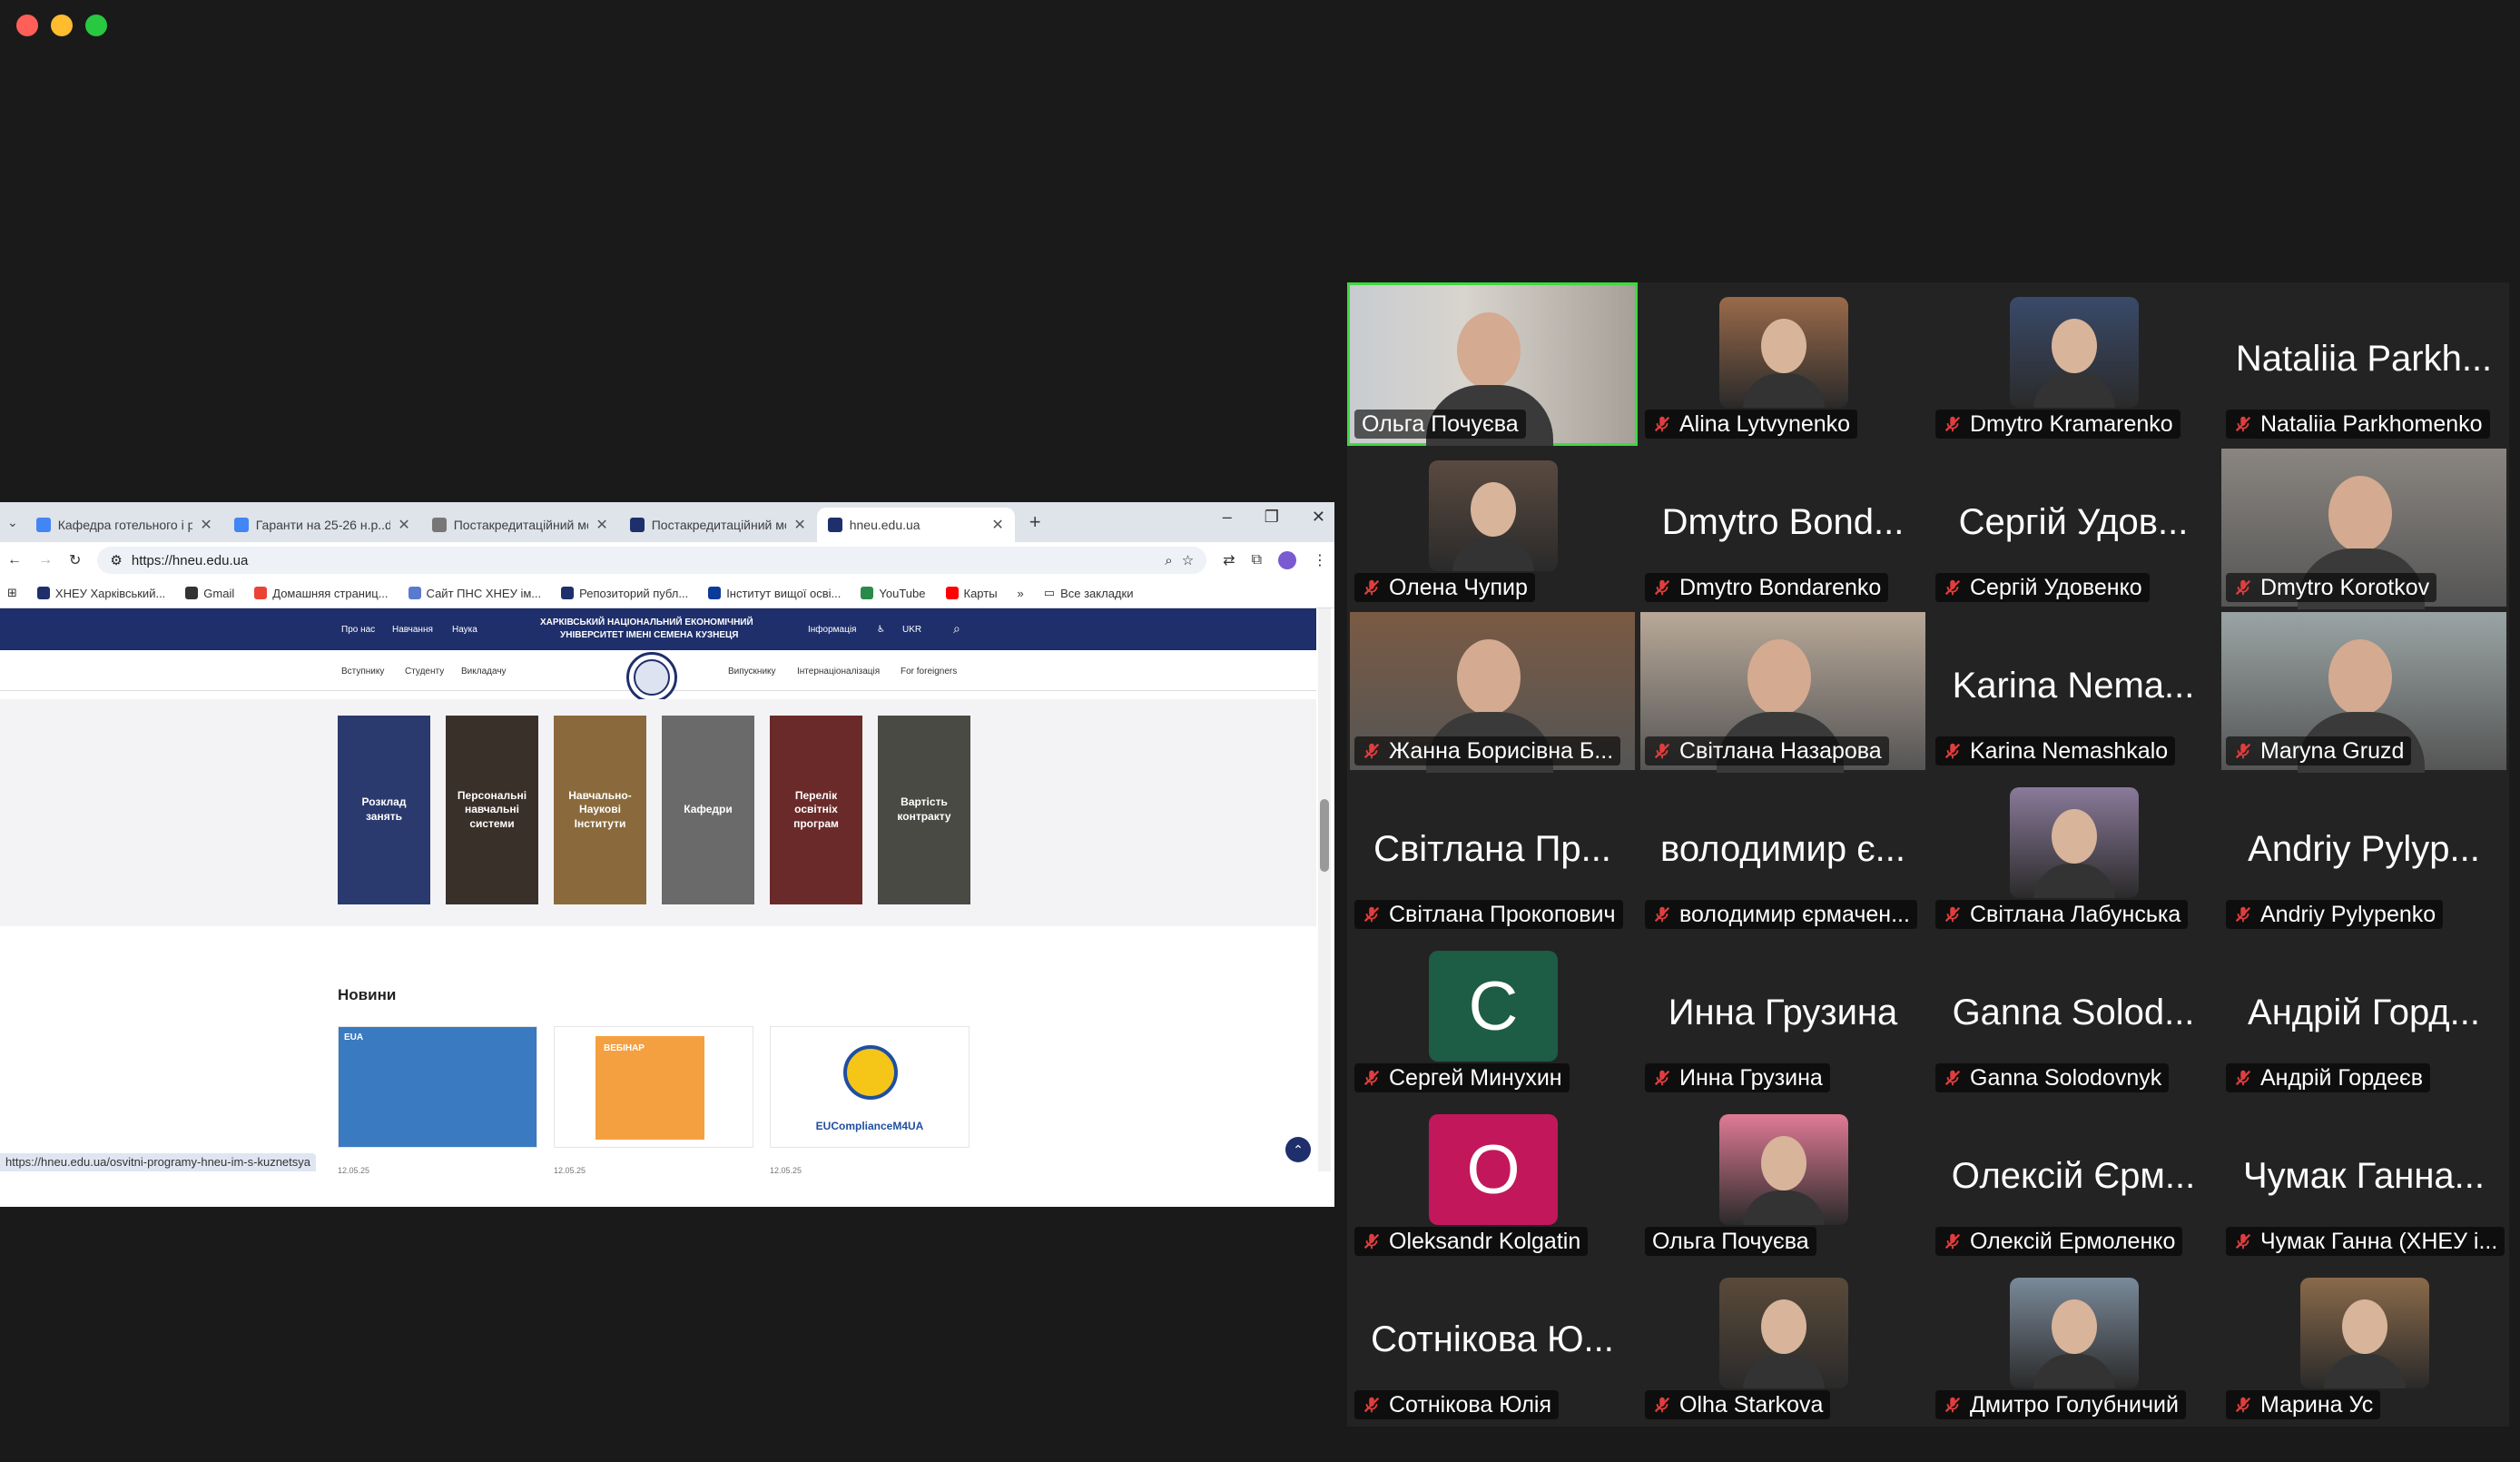 The image size is (2520, 1462). I want to click on participant-tile: Ganna Solod... Ganna Solodovnyk, so click(2074, 1018).